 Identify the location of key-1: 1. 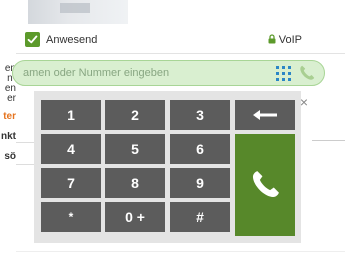
(71, 115).